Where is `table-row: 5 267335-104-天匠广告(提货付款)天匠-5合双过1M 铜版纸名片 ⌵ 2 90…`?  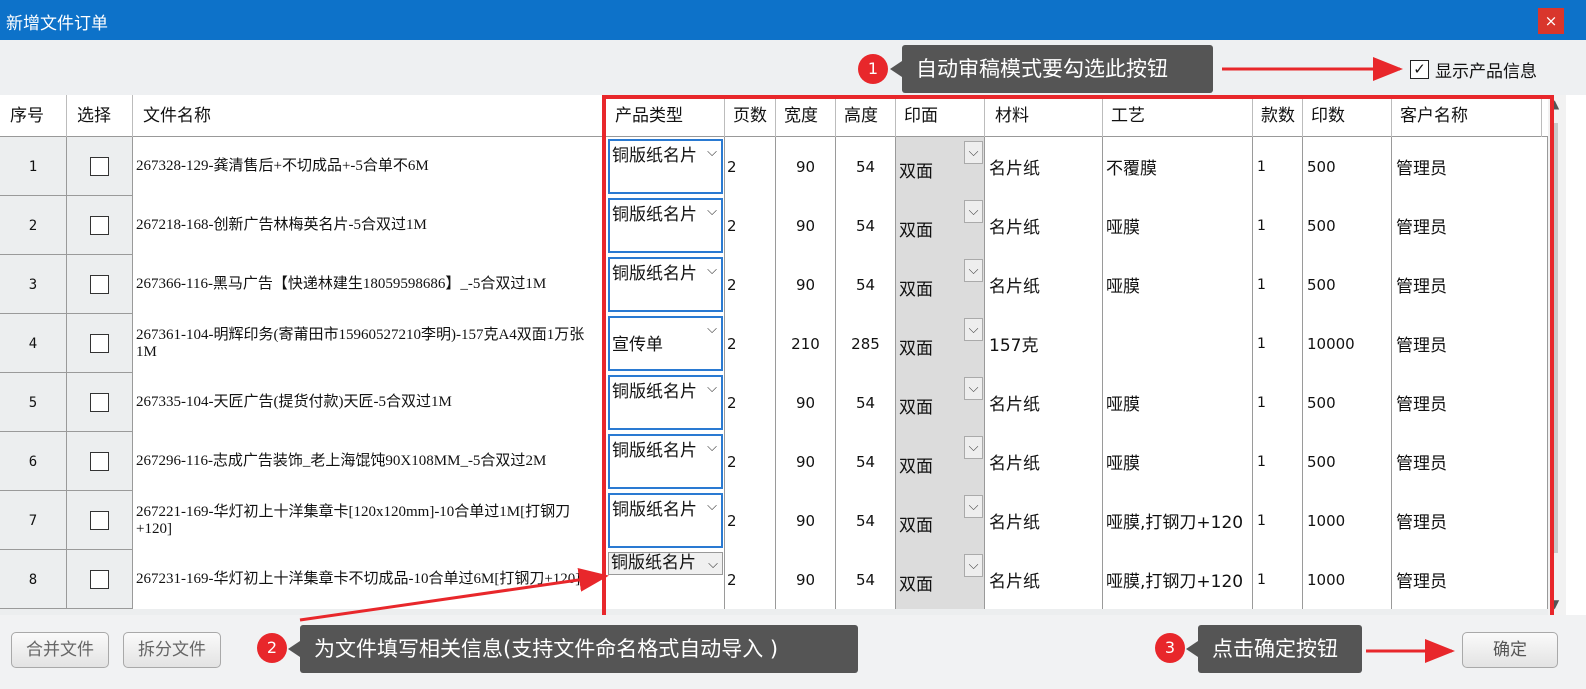 table-row: 5 267335-104-天匠广告(提货付款)天匠-5合双过1M 铜版纸名片 ⌵ 2 90… is located at coordinates (774, 402).